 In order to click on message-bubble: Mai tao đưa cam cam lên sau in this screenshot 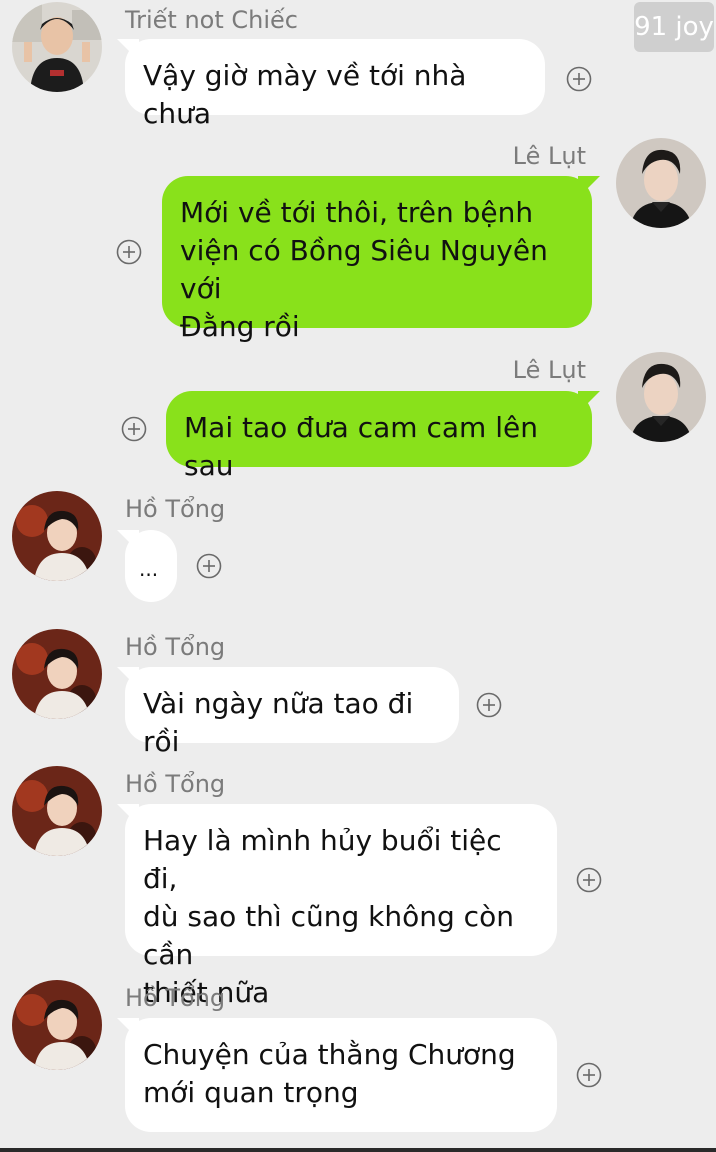, I will do `click(379, 436)`.